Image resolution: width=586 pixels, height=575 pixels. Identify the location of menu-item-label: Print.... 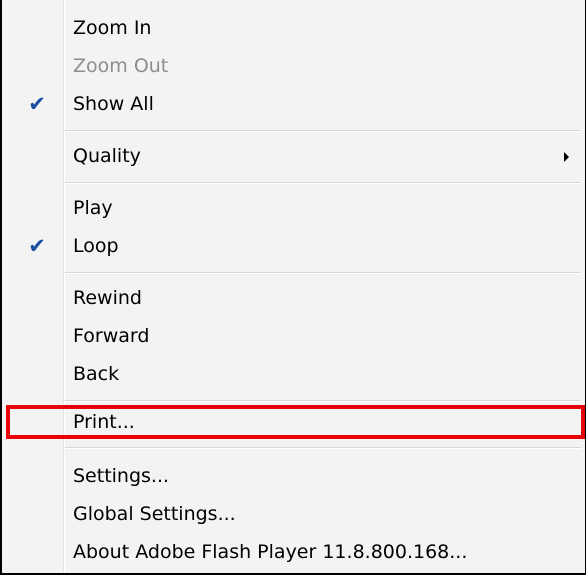
(104, 422).